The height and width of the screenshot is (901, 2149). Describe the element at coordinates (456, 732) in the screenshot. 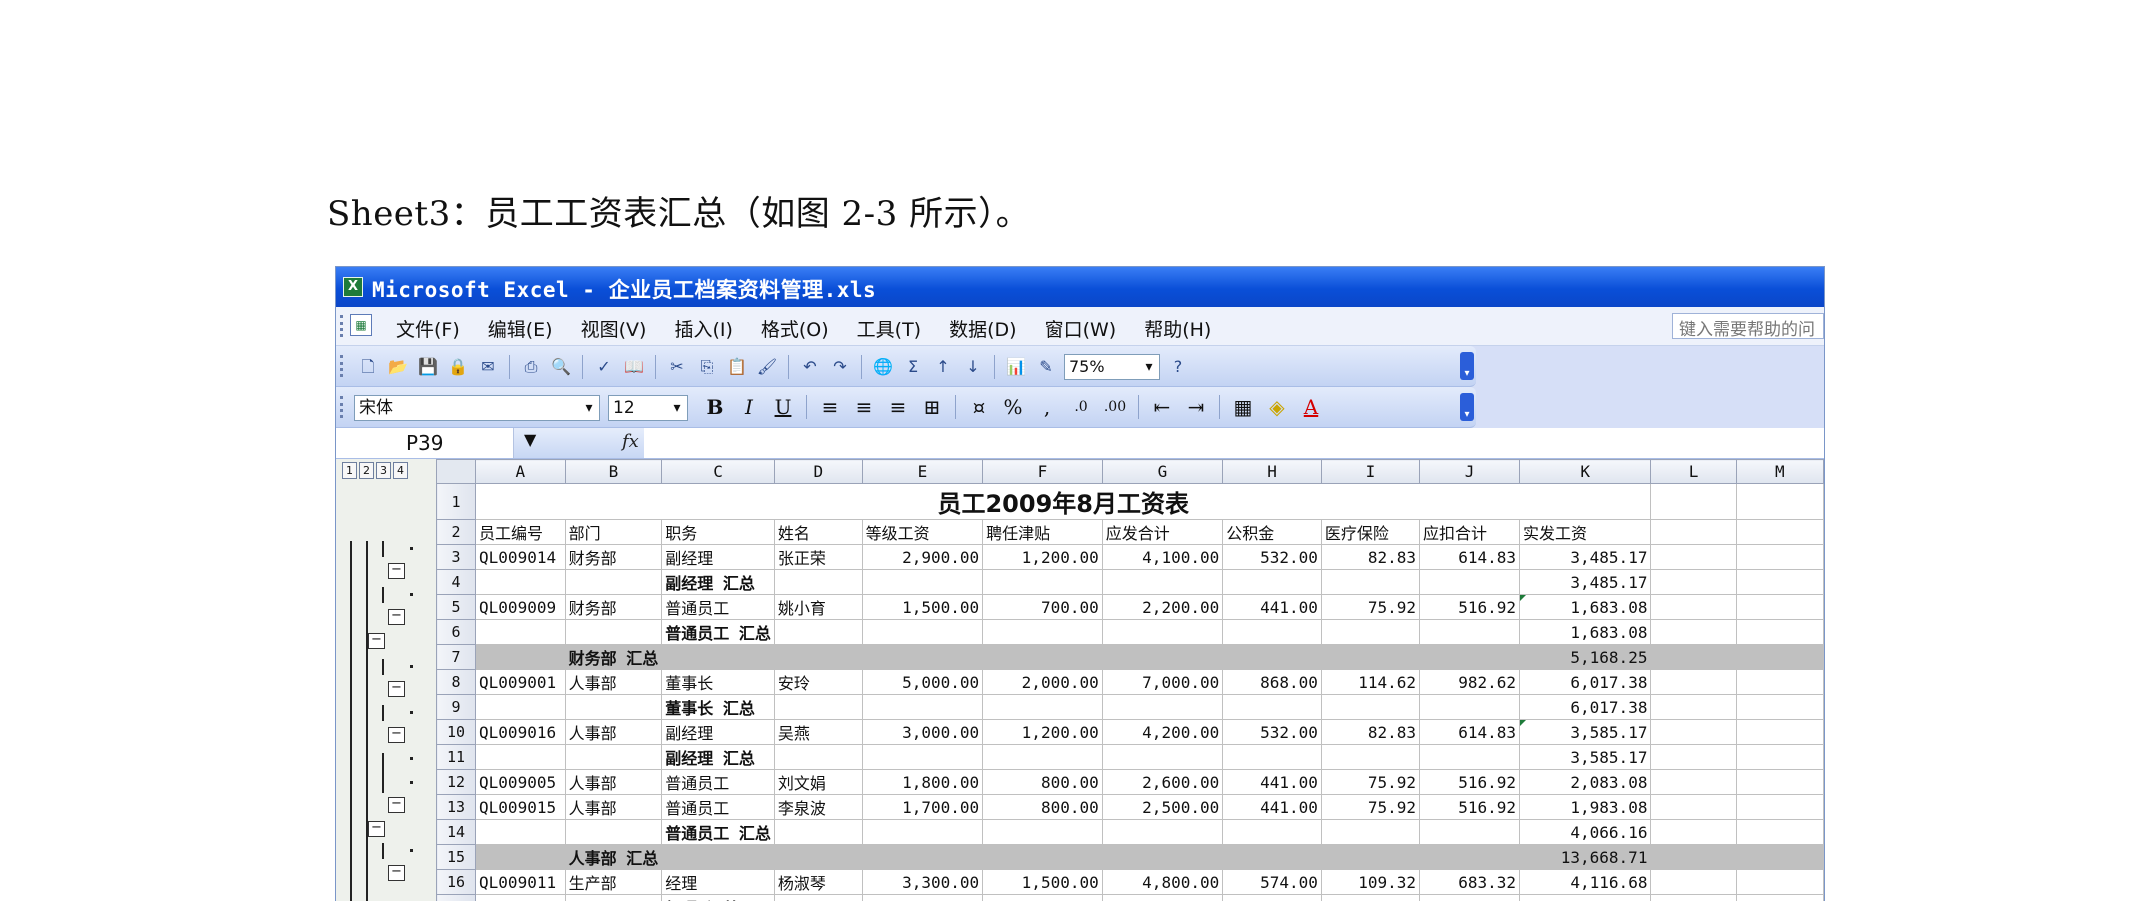

I see `row-header: 10` at that location.